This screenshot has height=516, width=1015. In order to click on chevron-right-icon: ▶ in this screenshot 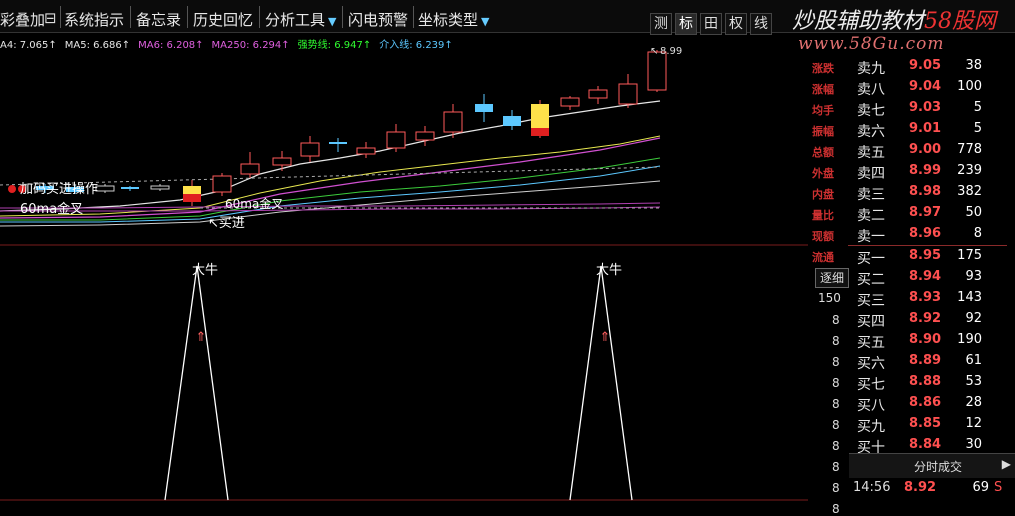, I will do `click(1006, 464)`.